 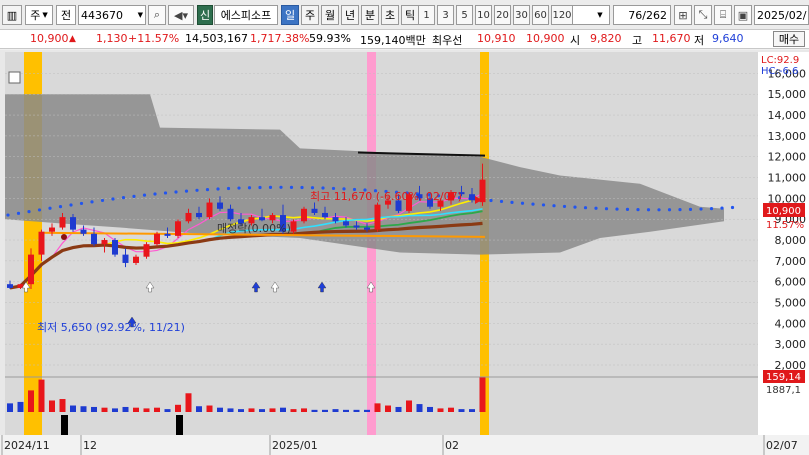 I want to click on save-icon: ▣, so click(x=743, y=15).